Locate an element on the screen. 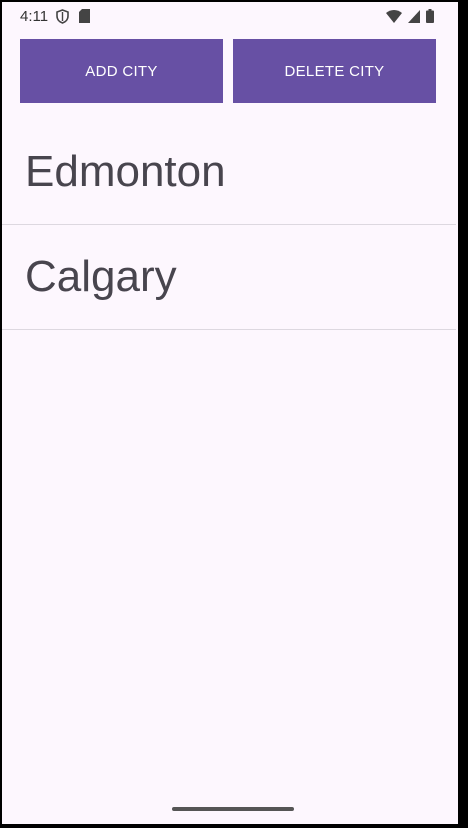 This screenshot has width=468, height=828. sd-card-icon is located at coordinates (84, 19).